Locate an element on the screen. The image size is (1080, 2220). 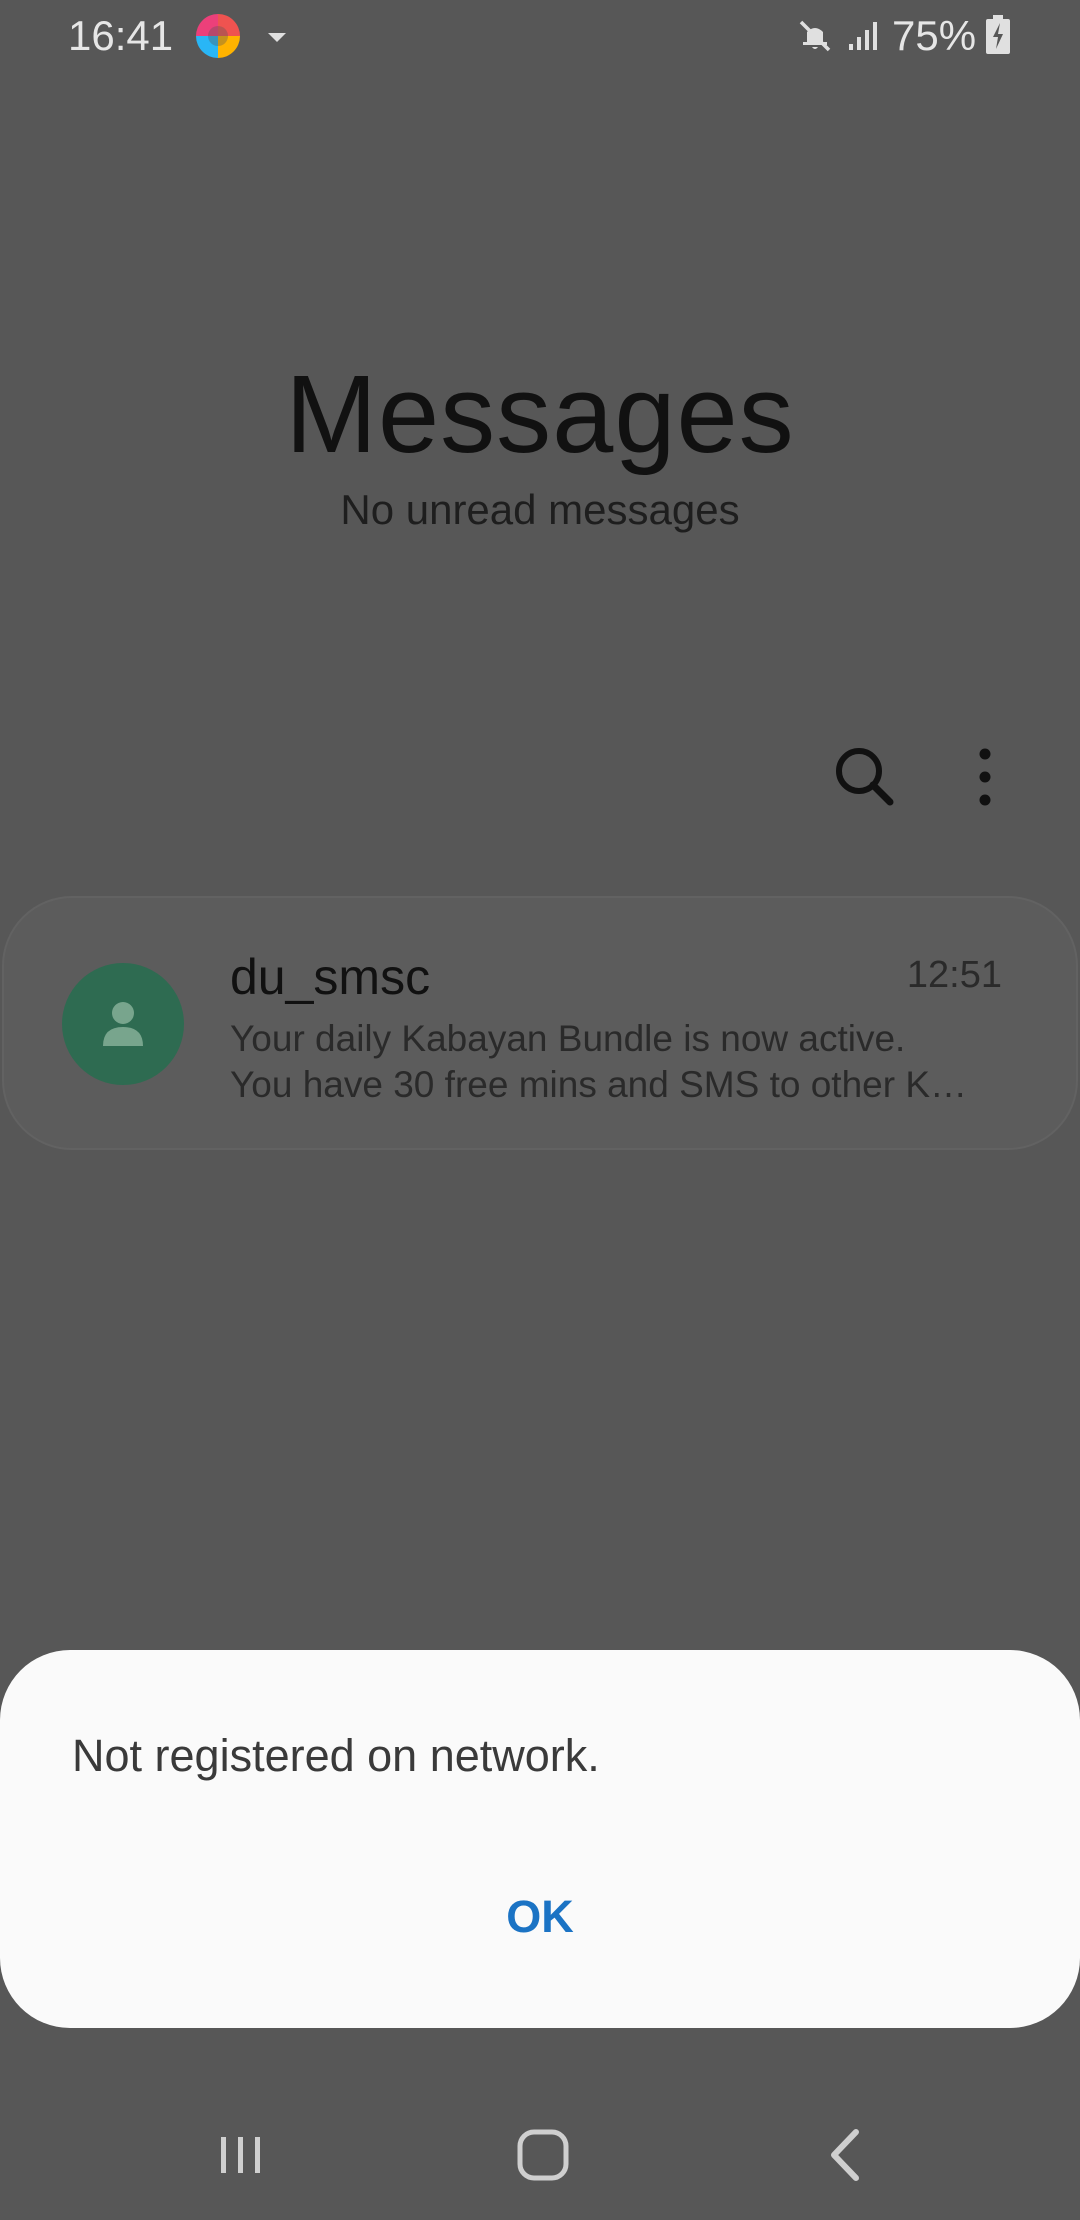
dialog-message: Not registered on network. is located at coordinates (336, 1755).